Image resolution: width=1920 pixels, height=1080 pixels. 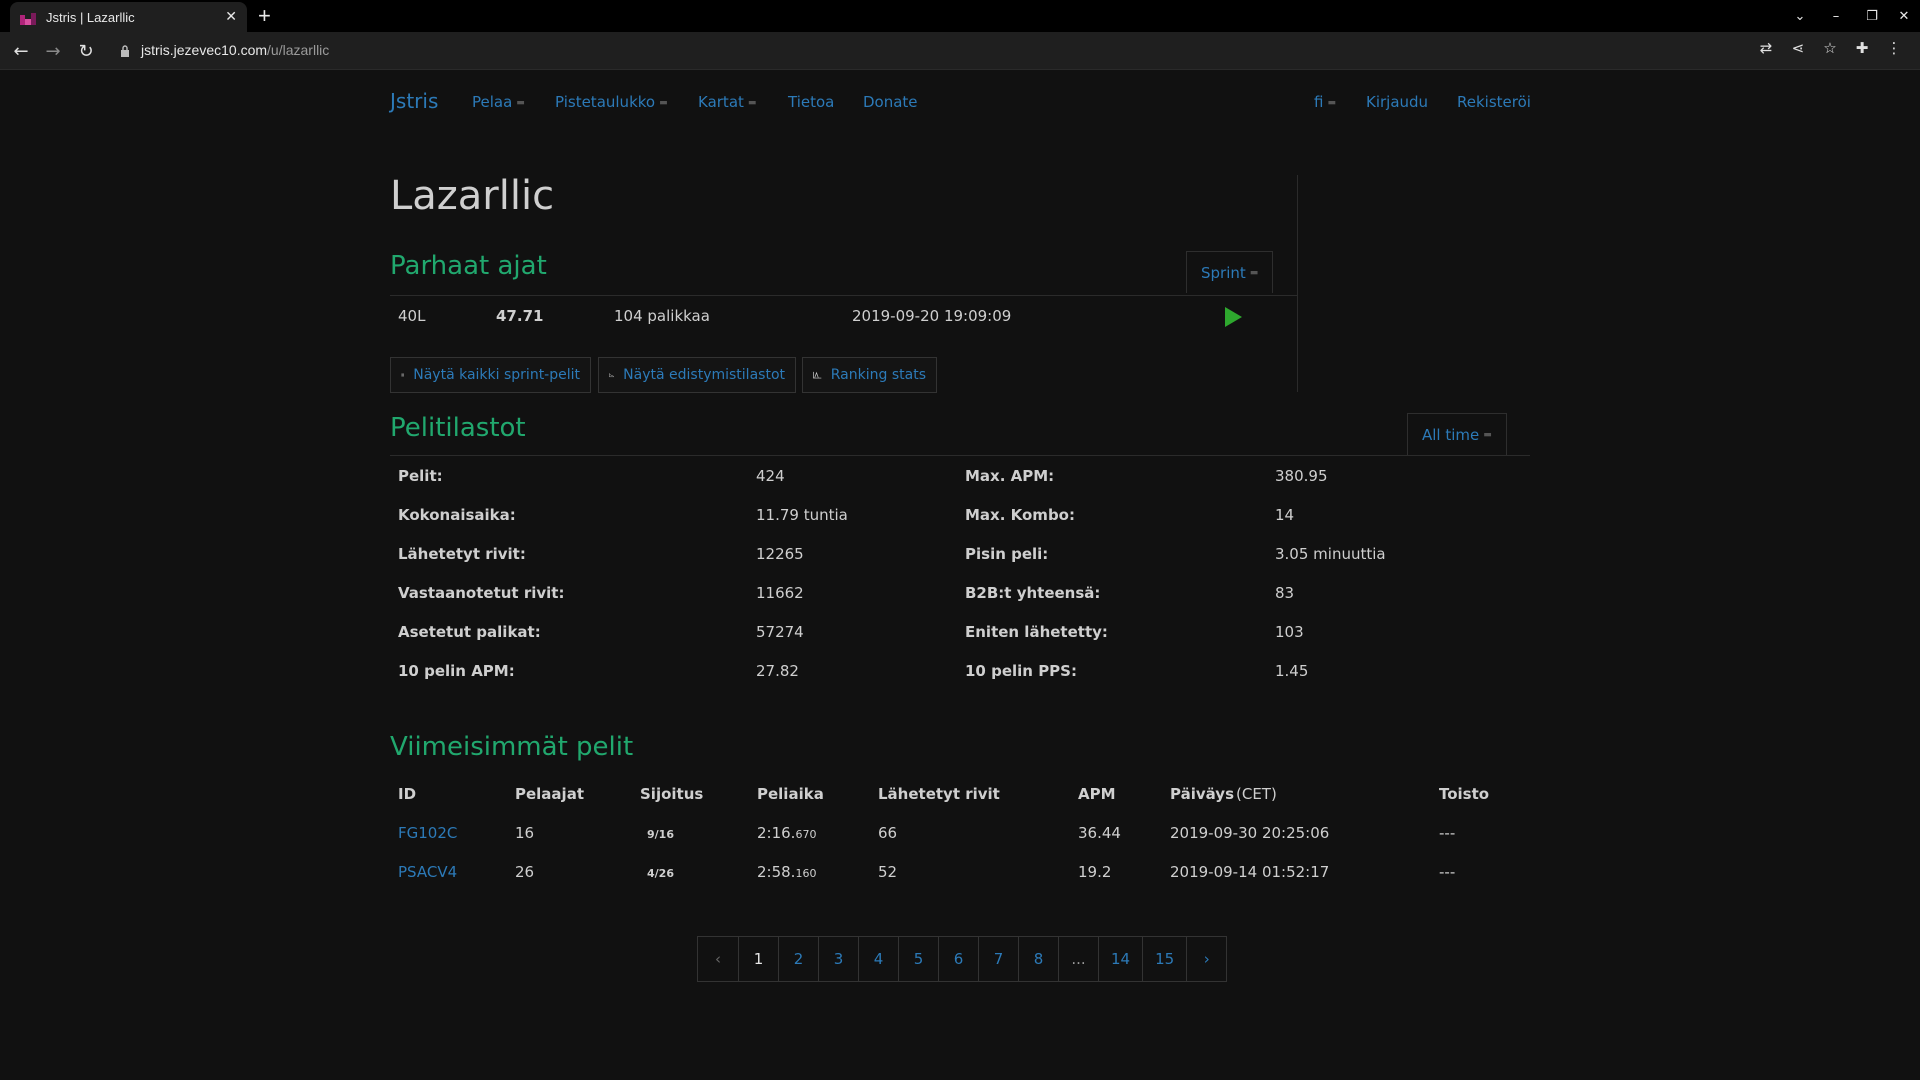 I want to click on col-header: Pelaajat, so click(x=549, y=794).